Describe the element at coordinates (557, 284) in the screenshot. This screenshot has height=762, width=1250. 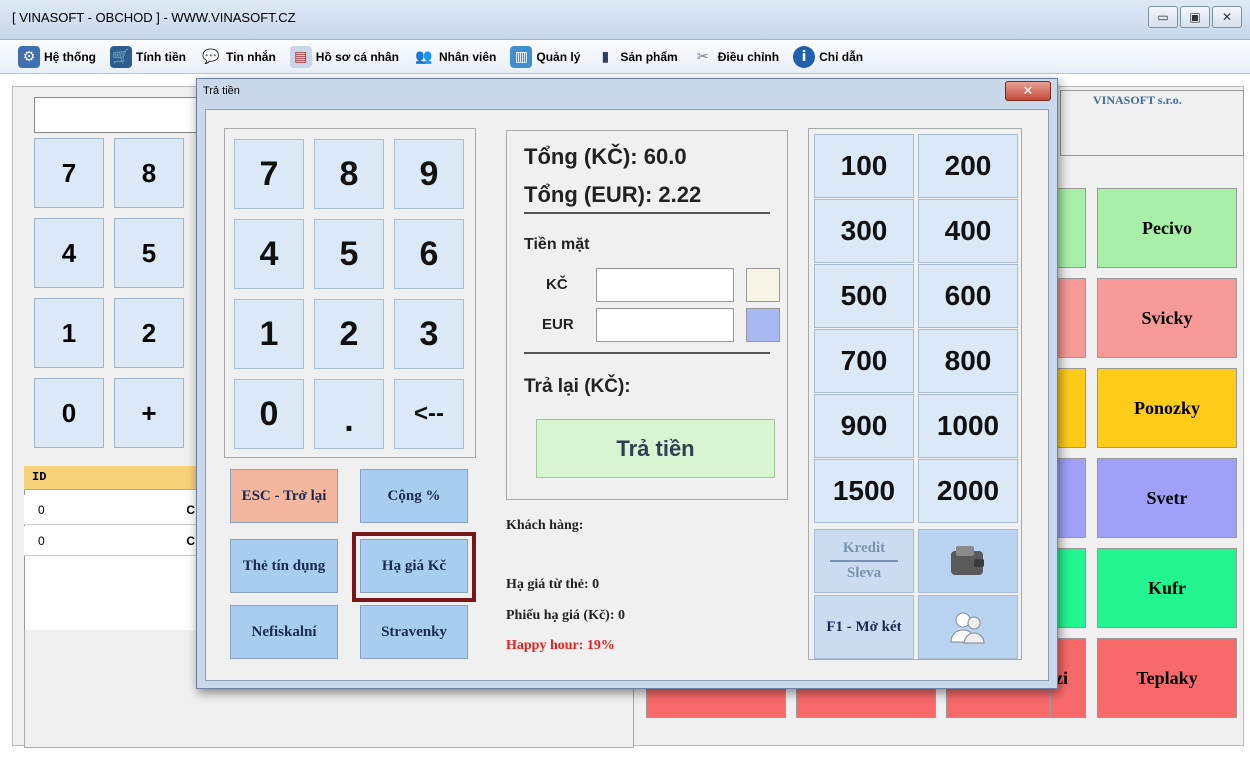
I see `czk-label: KČ` at that location.